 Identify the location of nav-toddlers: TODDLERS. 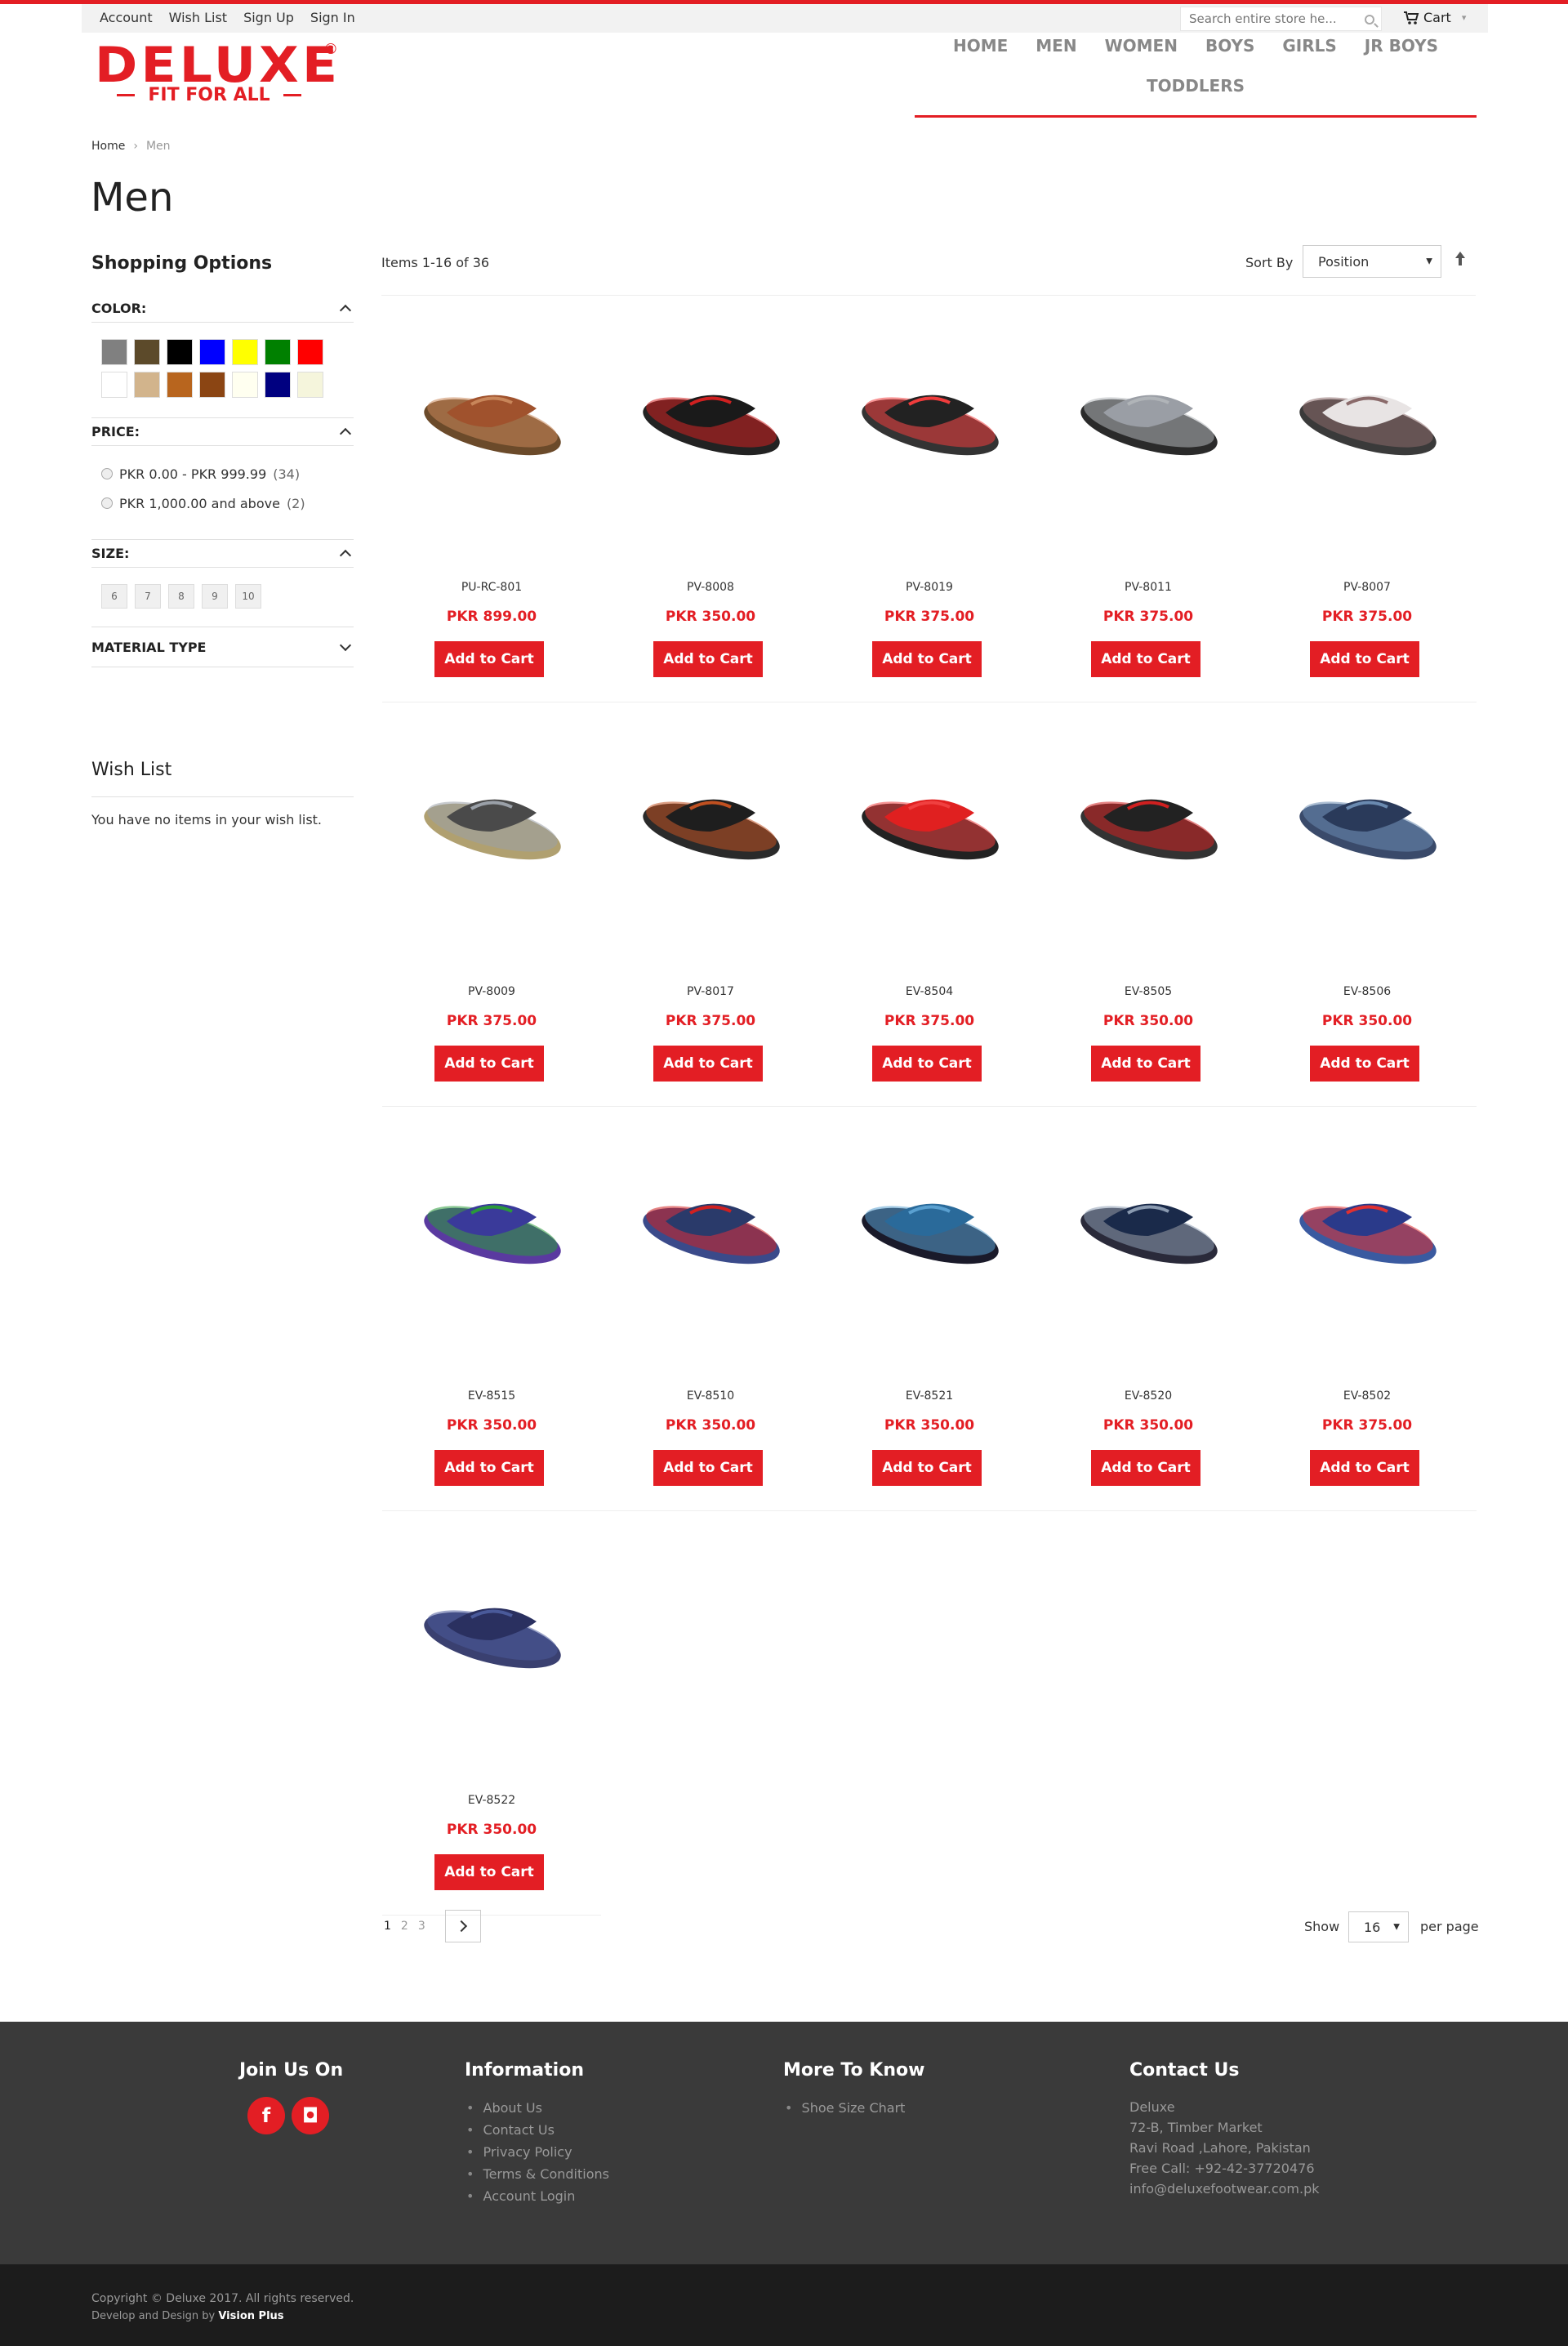
(1195, 86).